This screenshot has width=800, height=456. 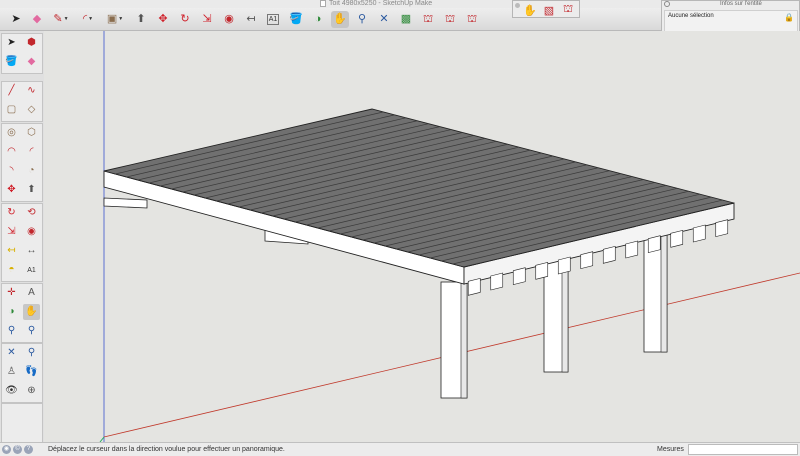 I want to click on section-plane-icon: ⊕, so click(x=31, y=391).